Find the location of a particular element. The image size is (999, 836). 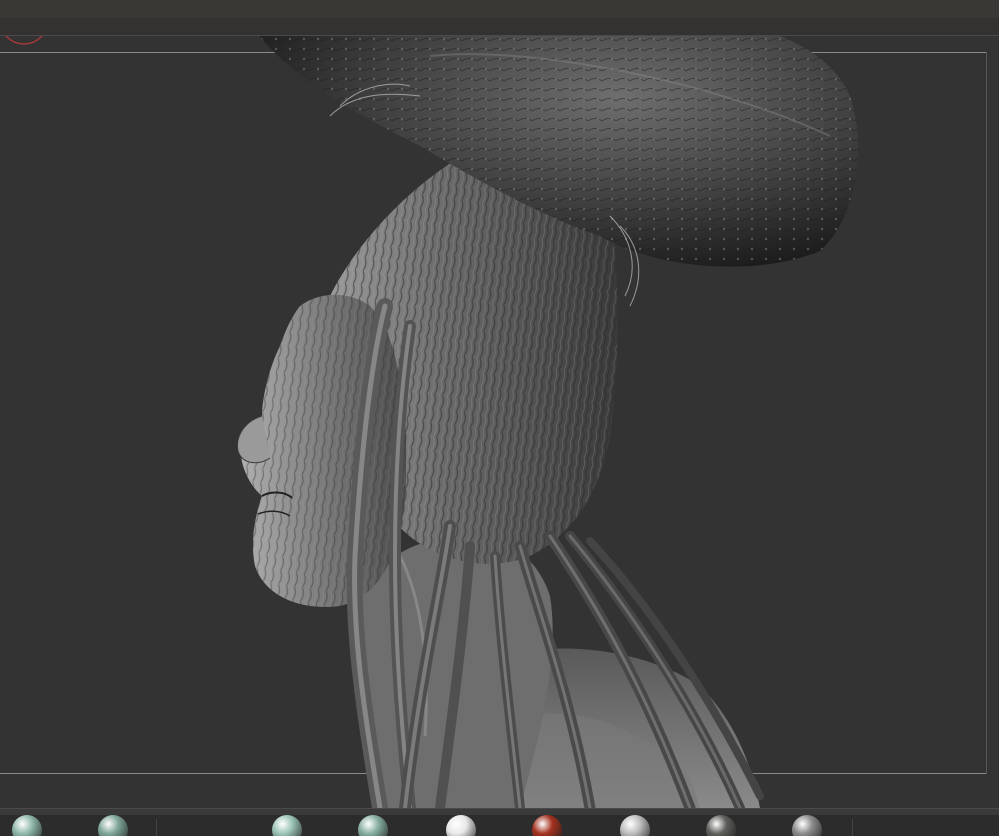

material-mint-shaded-matcap is located at coordinates (373, 825).